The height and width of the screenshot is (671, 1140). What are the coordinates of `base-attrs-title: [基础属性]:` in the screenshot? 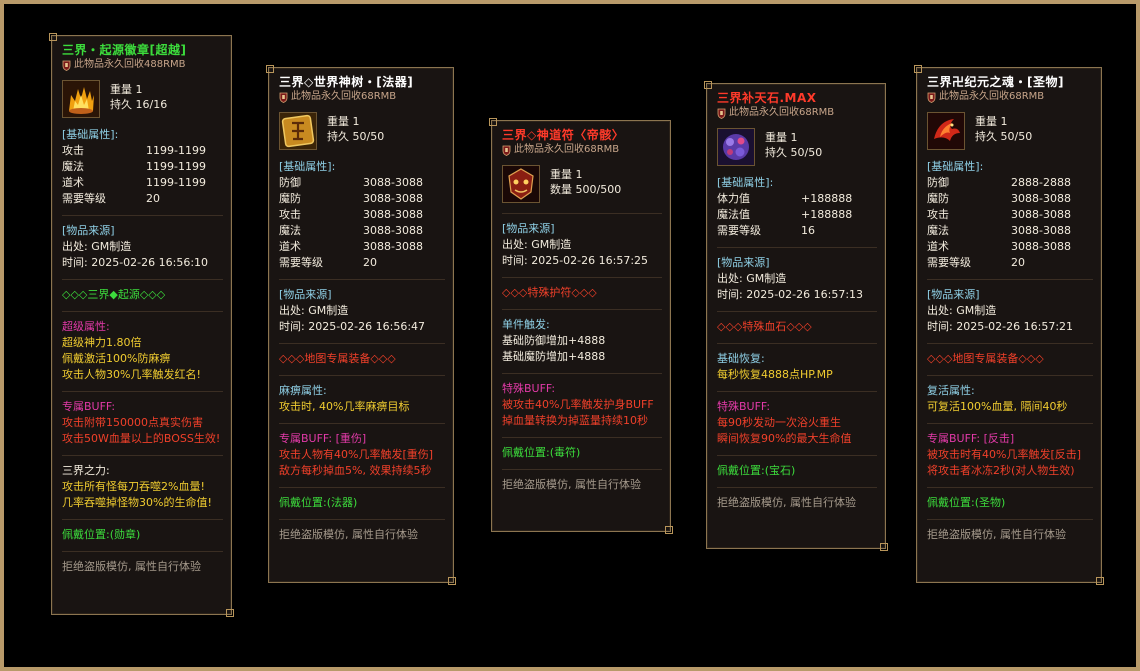 It's located at (955, 166).